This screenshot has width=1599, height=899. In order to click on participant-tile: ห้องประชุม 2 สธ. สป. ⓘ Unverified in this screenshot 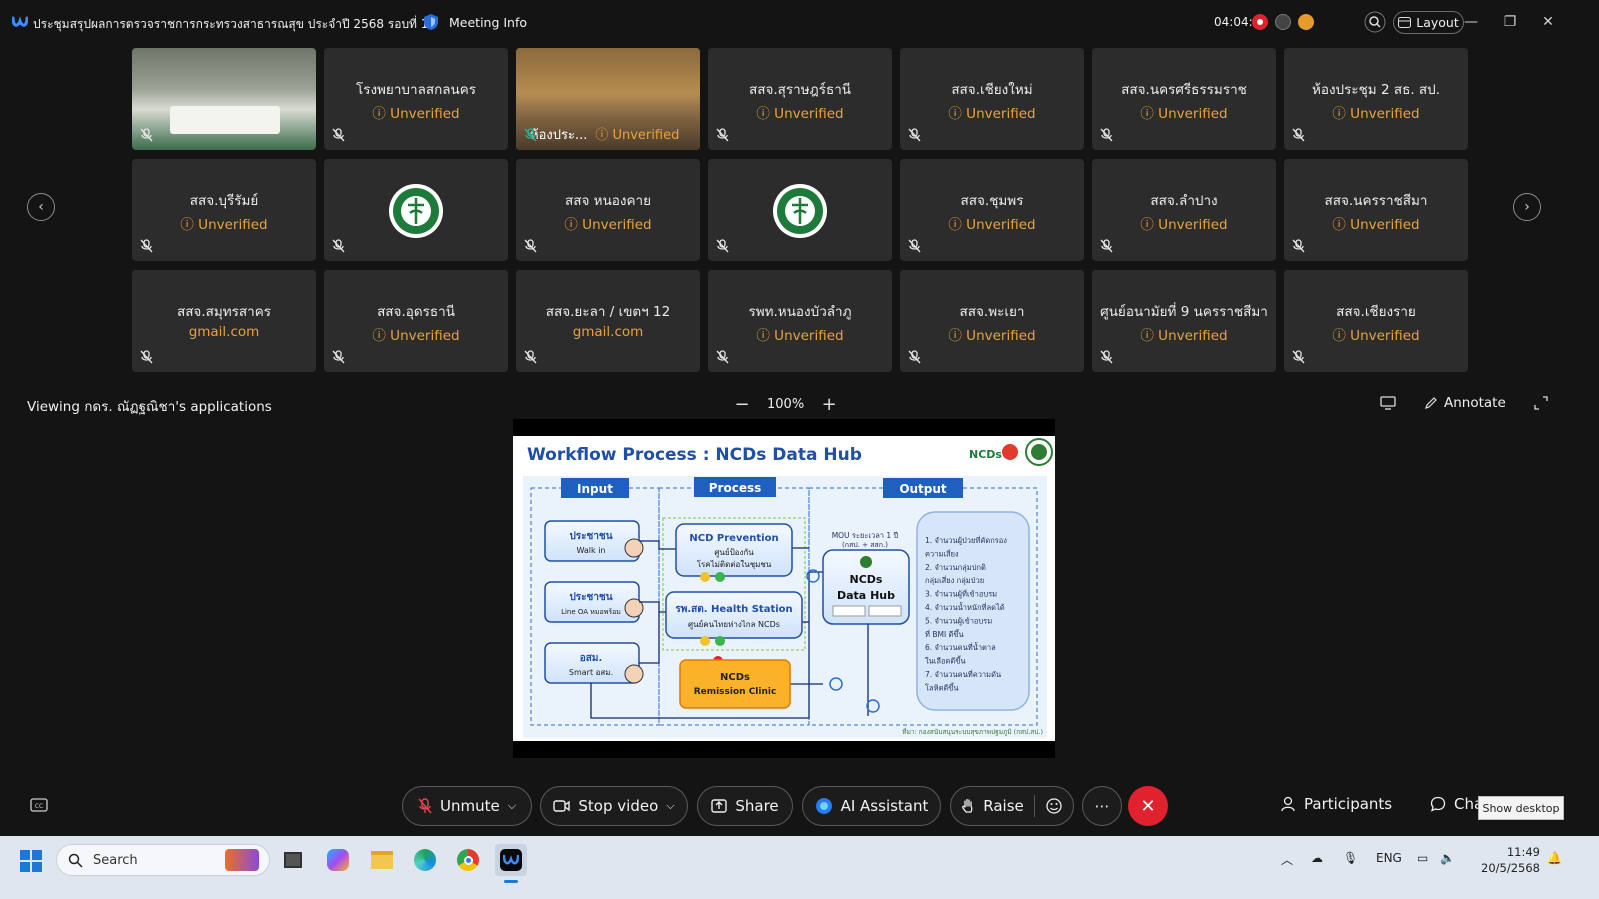, I will do `click(1376, 99)`.